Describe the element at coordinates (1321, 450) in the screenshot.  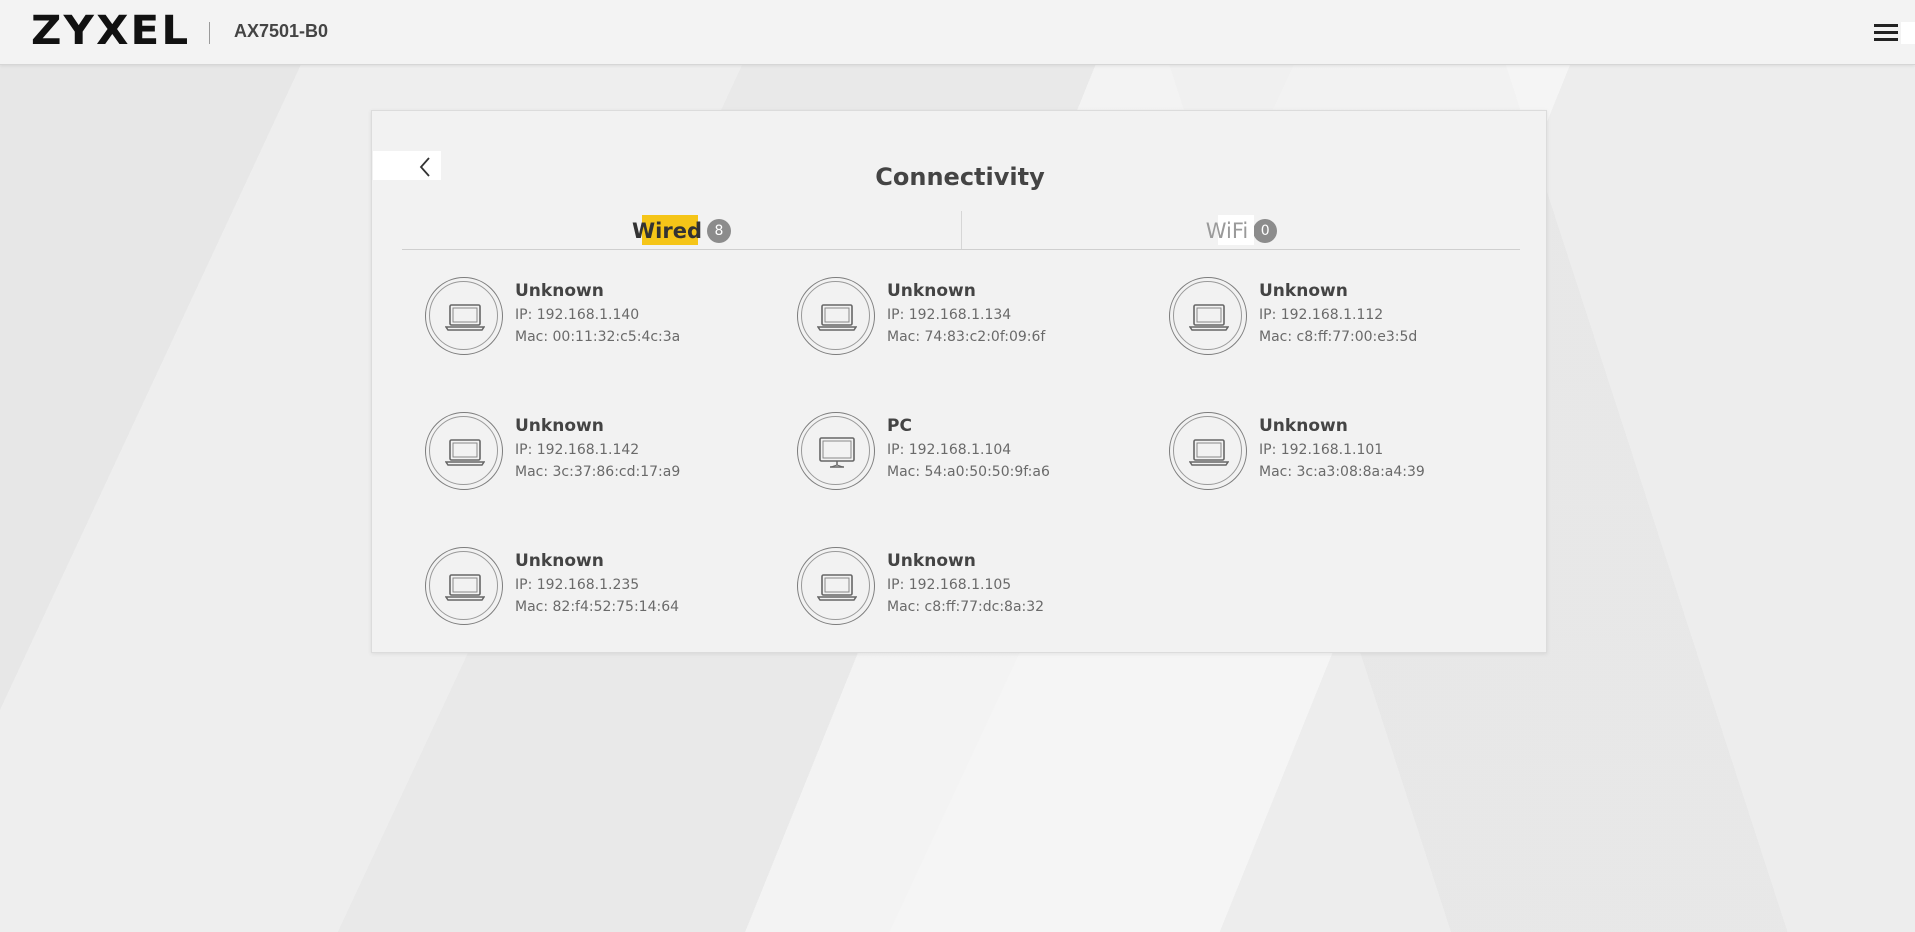
I see `device-ip: IP: 192.168.1.101` at that location.